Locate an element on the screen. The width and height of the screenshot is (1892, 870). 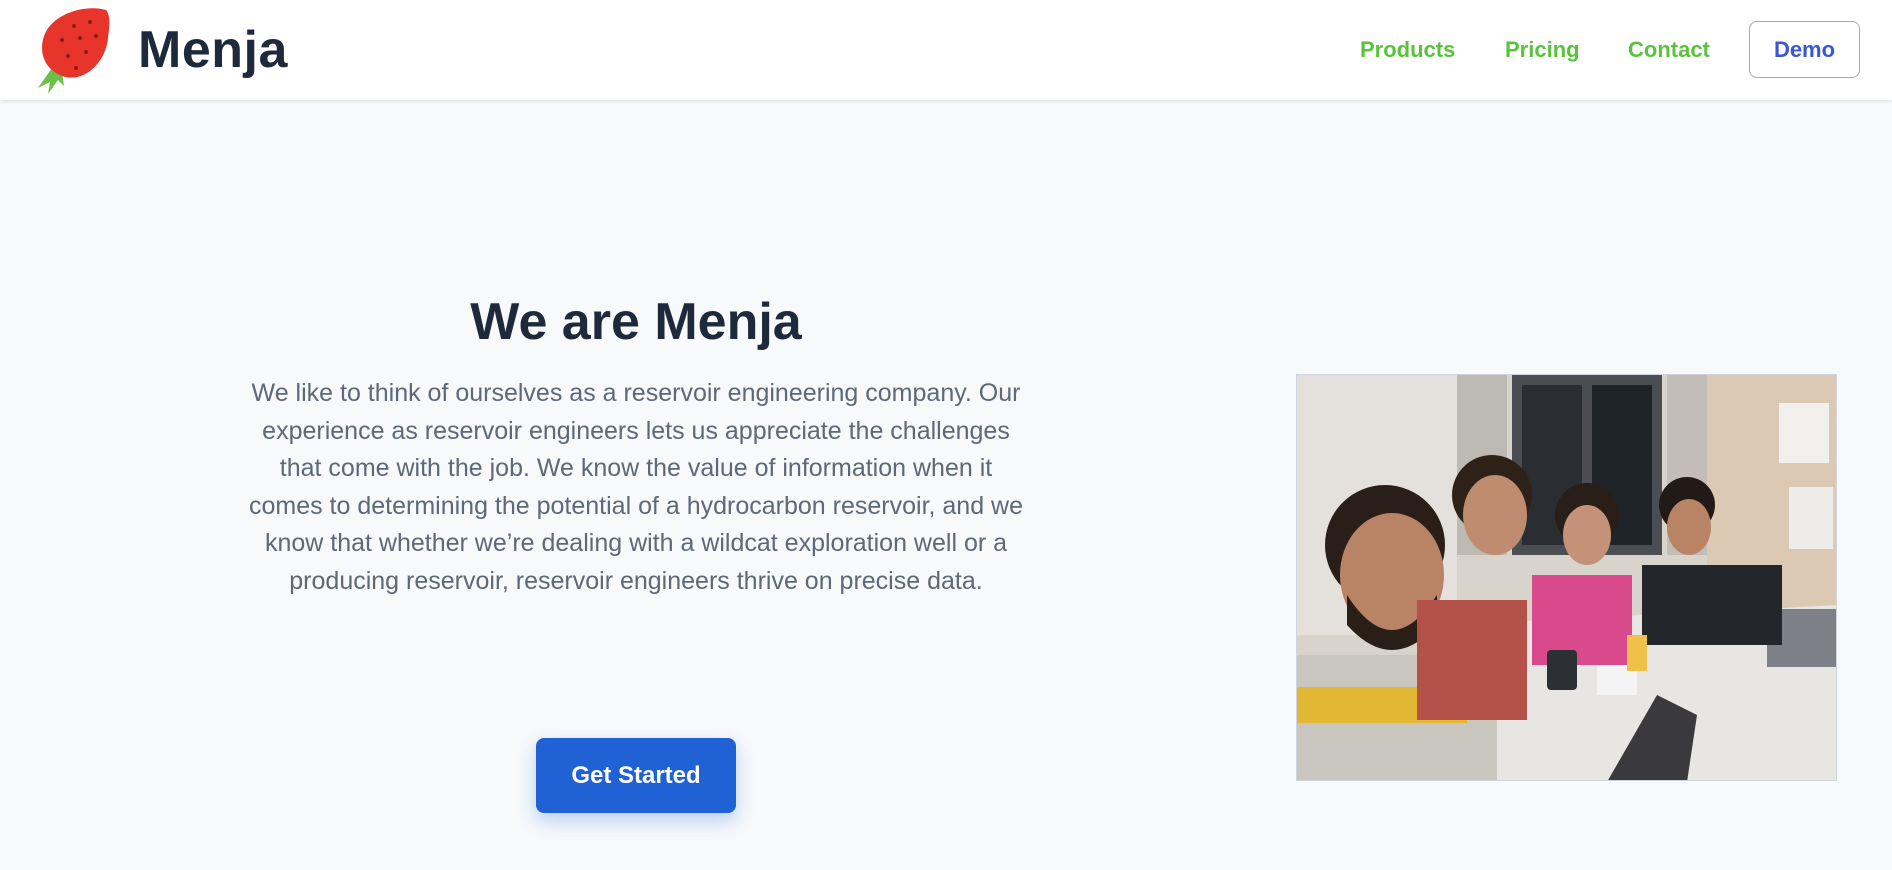
nav-pricing-link: Pricing is located at coordinates (1542, 50).